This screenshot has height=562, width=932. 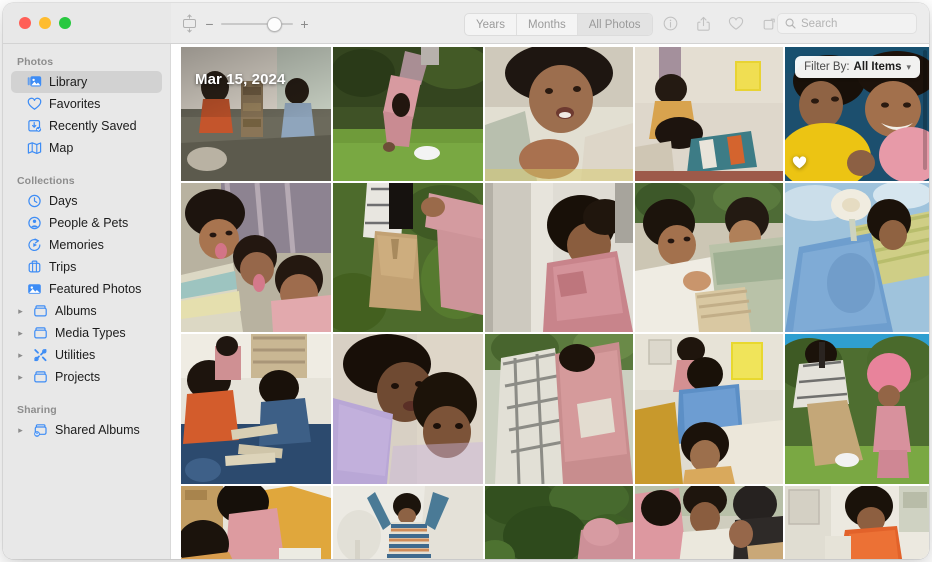 I want to click on favorite-button, so click(x=736, y=23).